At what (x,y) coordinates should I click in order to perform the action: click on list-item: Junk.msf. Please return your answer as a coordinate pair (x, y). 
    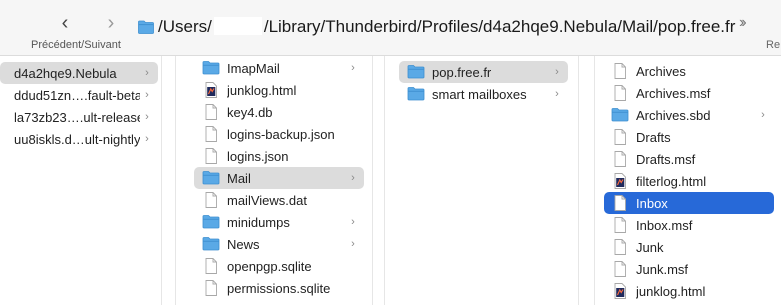
    Looking at the image, I should click on (689, 269).